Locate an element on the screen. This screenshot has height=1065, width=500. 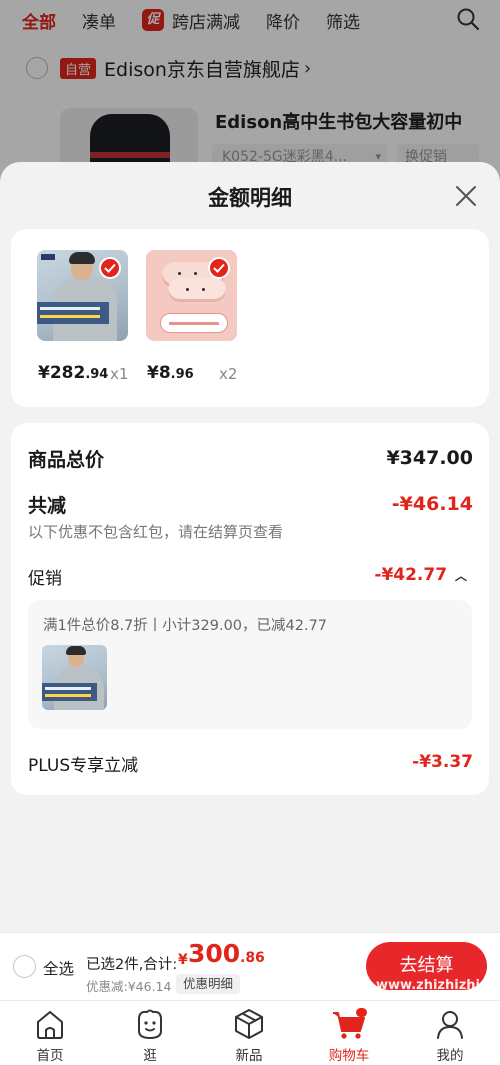
slipper-product-image is located at coordinates (191, 295).